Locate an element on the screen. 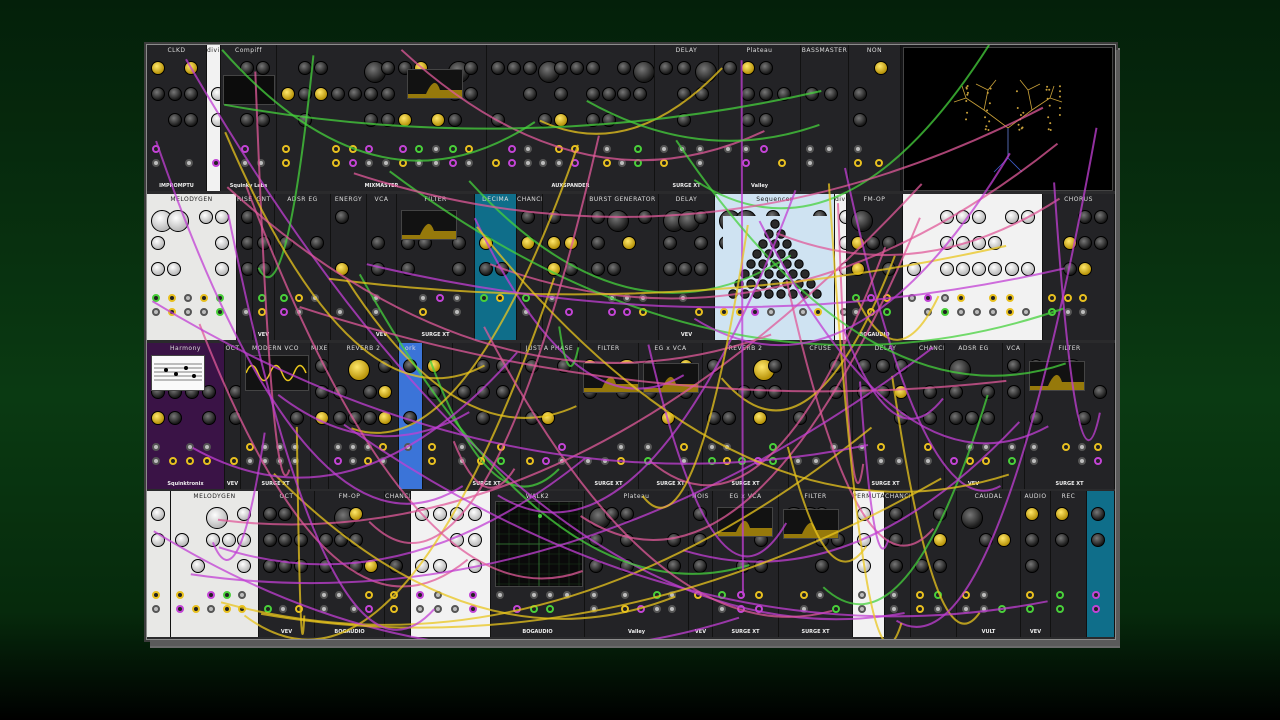 The image size is (1280, 720). module: FM-OP BOGAUDIO is located at coordinates (875, 267).